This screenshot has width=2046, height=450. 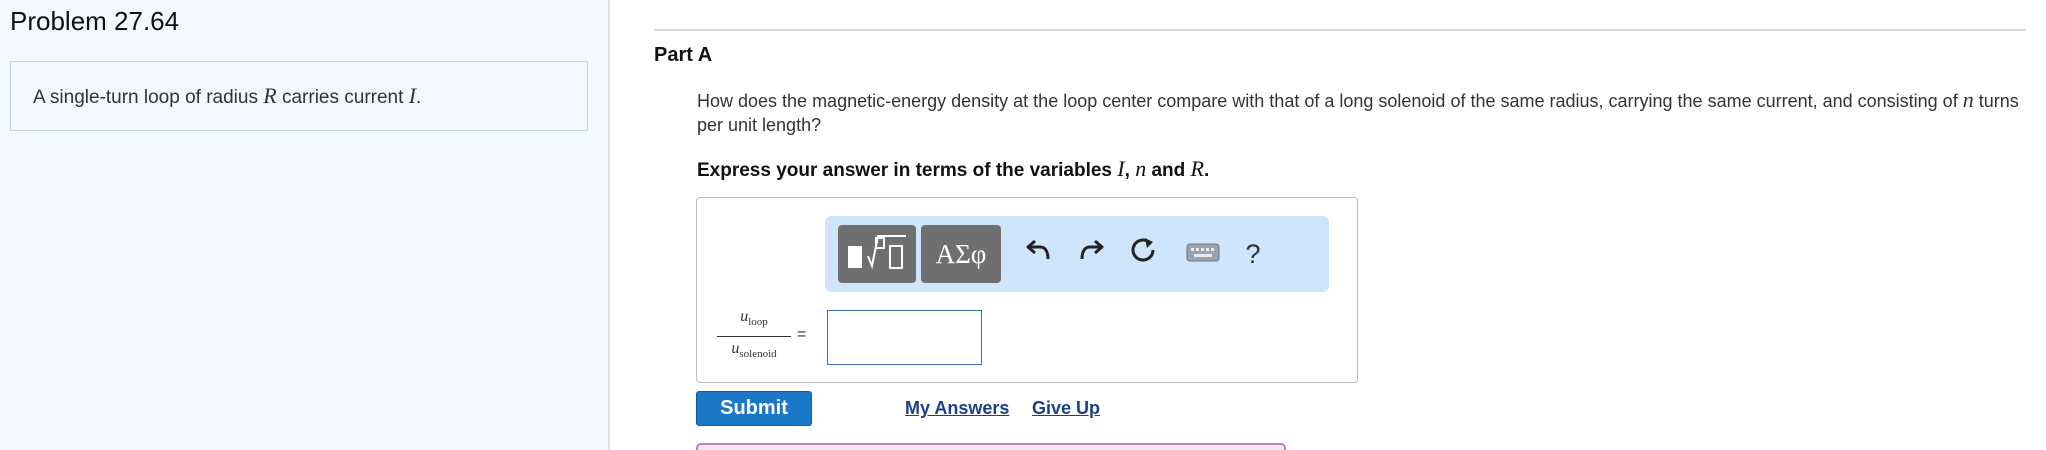 What do you see at coordinates (412, 95) in the screenshot?
I see `current-variable: I` at bounding box center [412, 95].